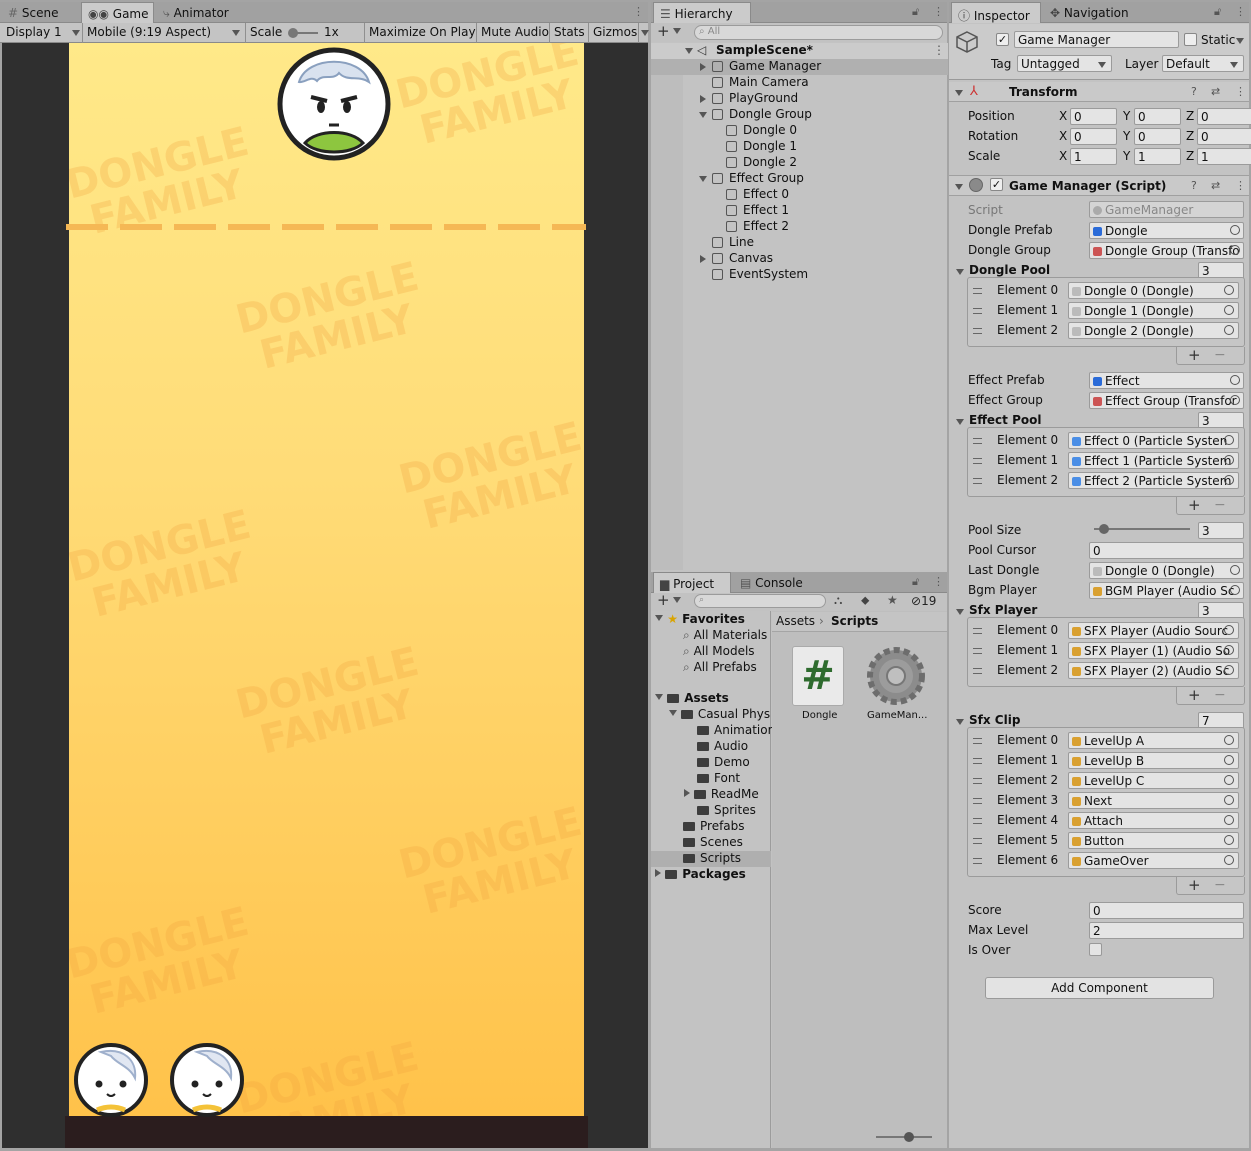 This screenshot has height=1151, width=1251. What do you see at coordinates (1153, 820) in the screenshot?
I see `element-reference-field: Attach` at bounding box center [1153, 820].